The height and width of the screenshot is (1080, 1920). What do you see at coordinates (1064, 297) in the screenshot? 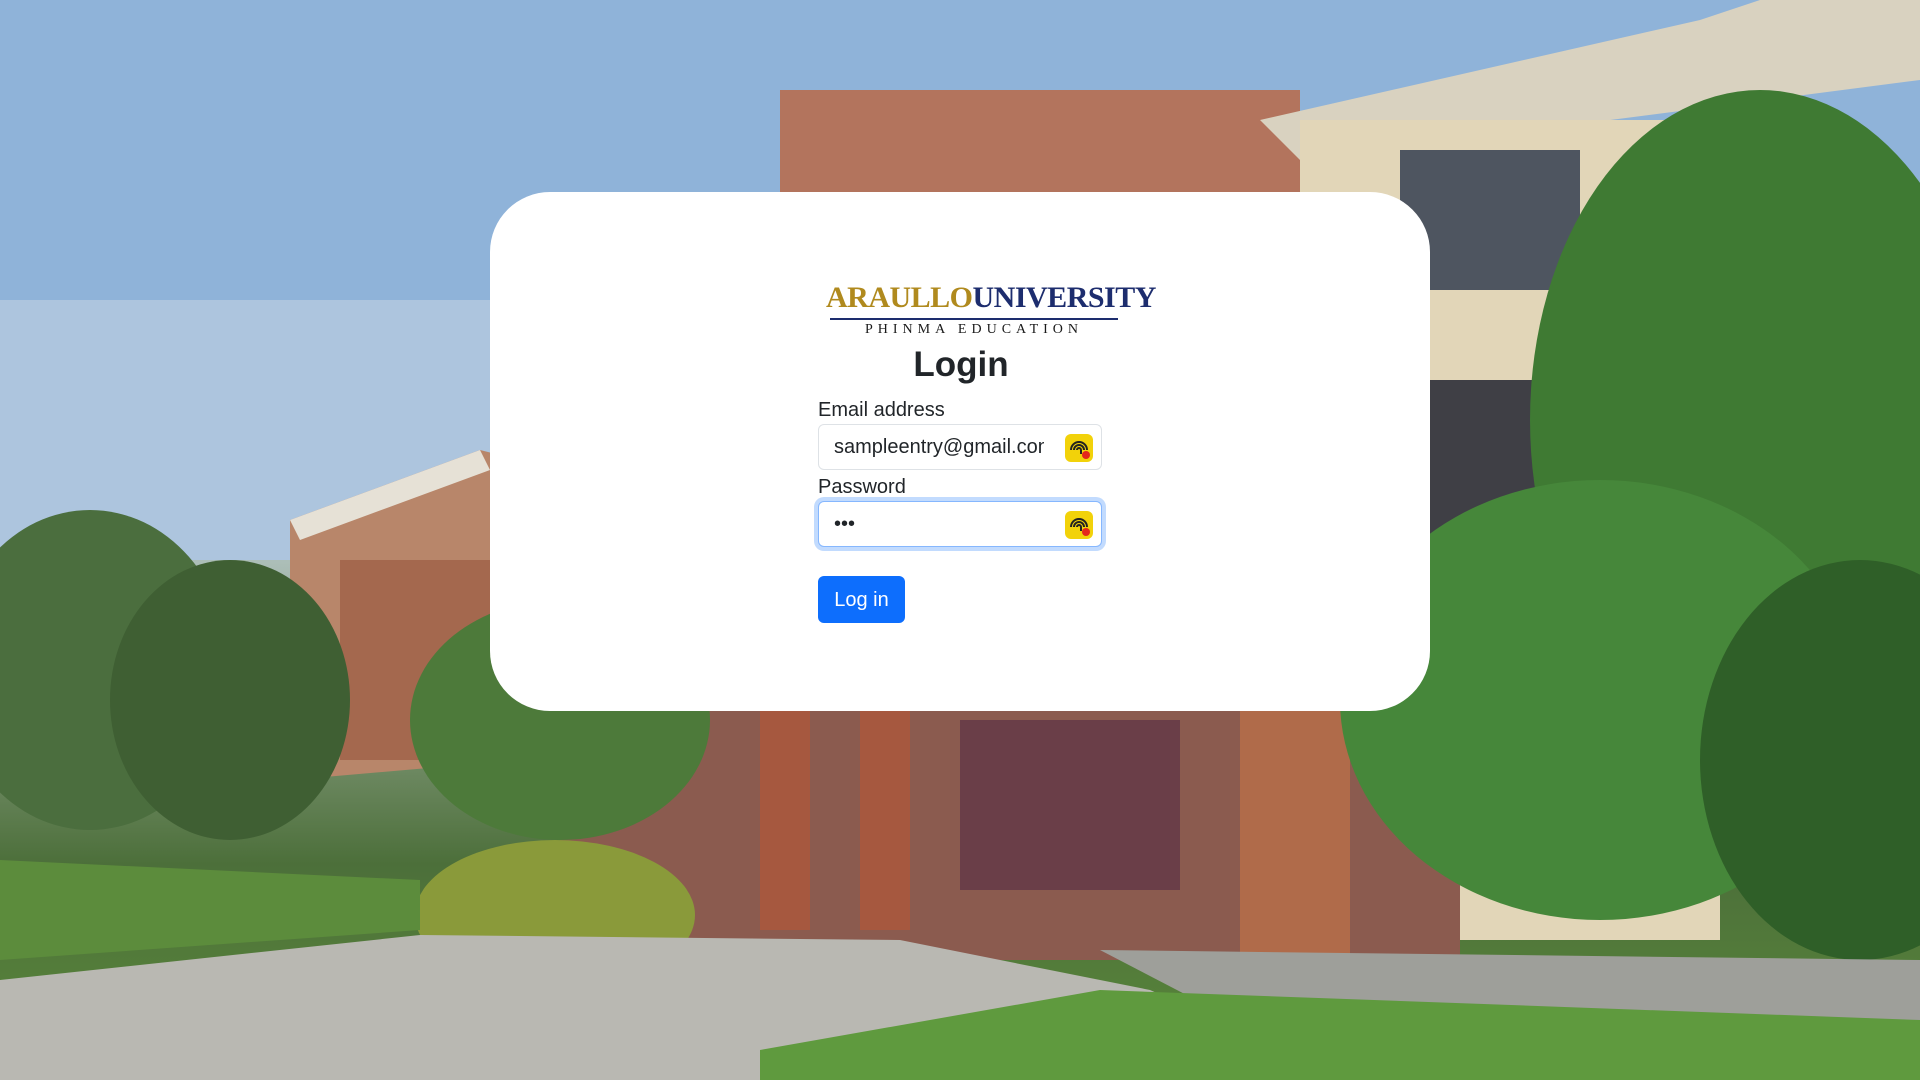
I see `logo-word-university: UNIVERSITY` at bounding box center [1064, 297].